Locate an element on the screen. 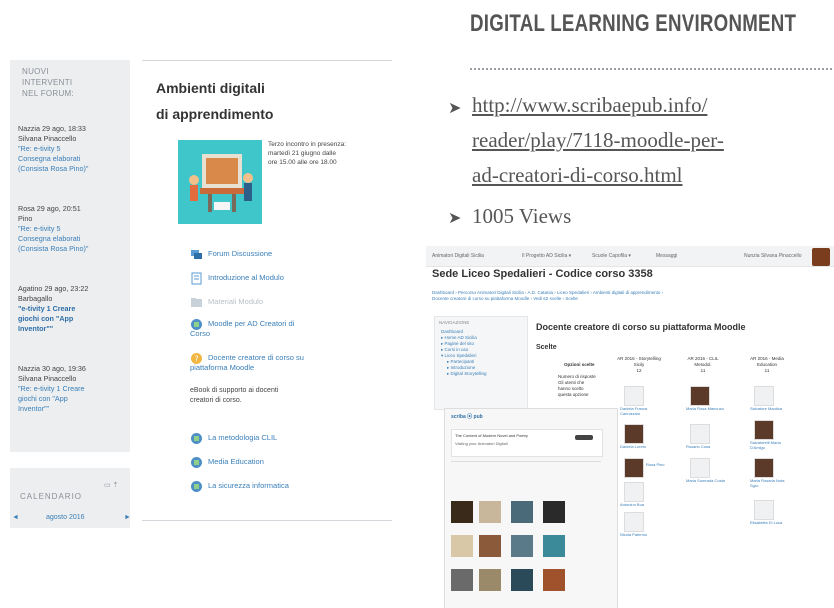 The image size is (834, 608). user-name-label: Rosario Cosa is located at coordinates (706, 446).